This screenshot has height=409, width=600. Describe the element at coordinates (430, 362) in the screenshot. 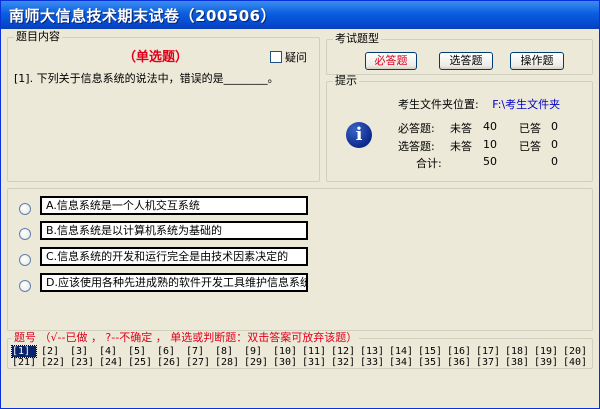

I see `question-number-link: [35]` at that location.